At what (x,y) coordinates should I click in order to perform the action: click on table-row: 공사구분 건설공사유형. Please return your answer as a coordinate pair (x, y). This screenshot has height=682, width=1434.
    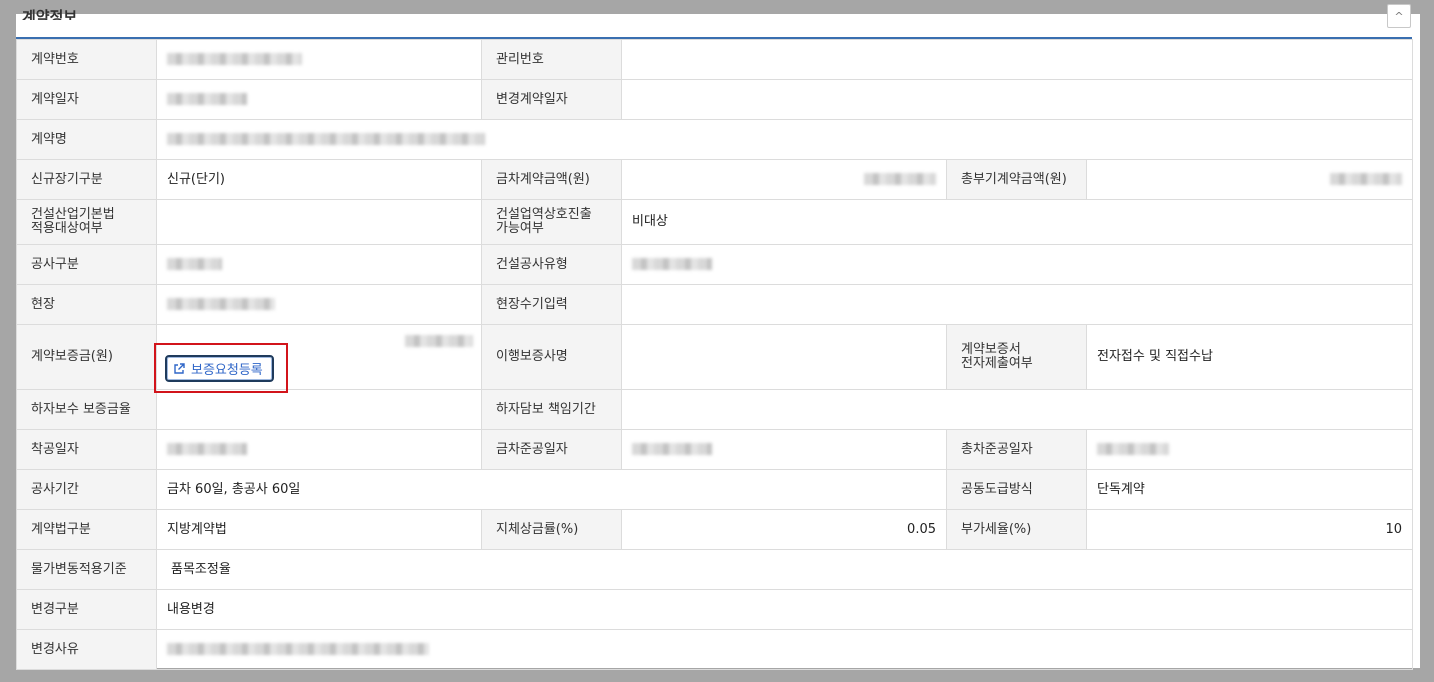
    Looking at the image, I should click on (714, 264).